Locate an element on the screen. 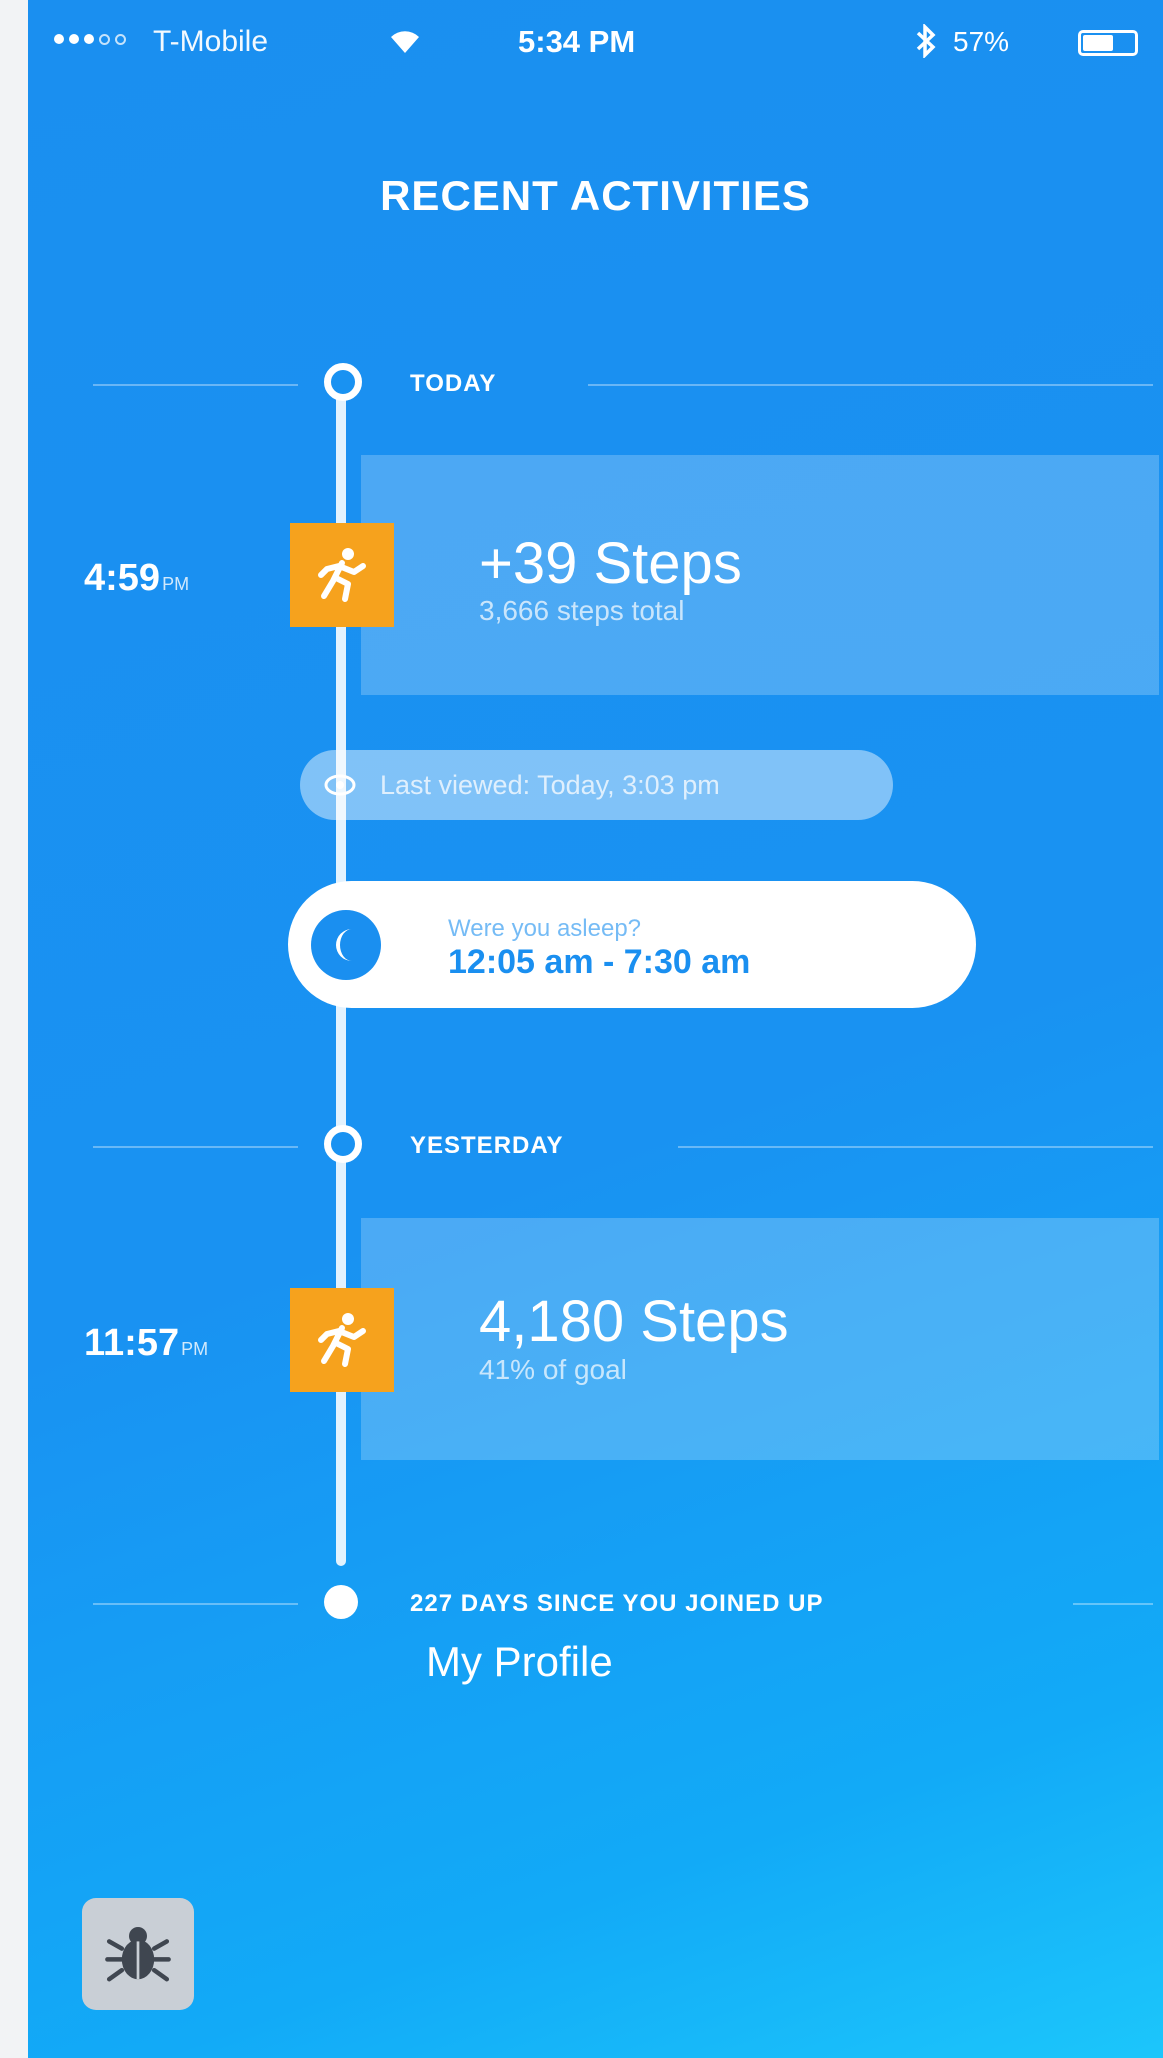 This screenshot has height=2058, width=1163. sleep-question: Were you asleep? is located at coordinates (545, 928).